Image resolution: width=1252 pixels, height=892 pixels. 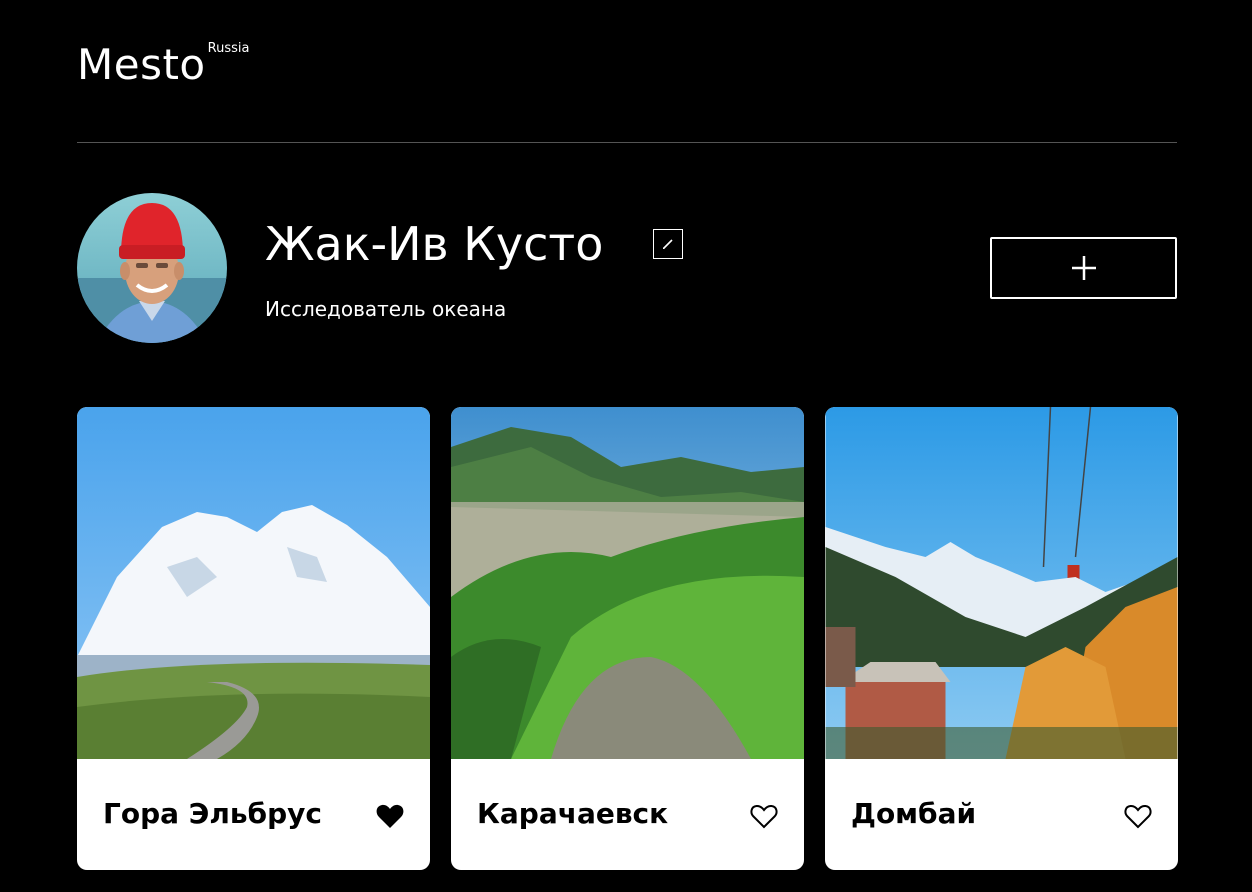 I want to click on avatar, so click(x=152, y=268).